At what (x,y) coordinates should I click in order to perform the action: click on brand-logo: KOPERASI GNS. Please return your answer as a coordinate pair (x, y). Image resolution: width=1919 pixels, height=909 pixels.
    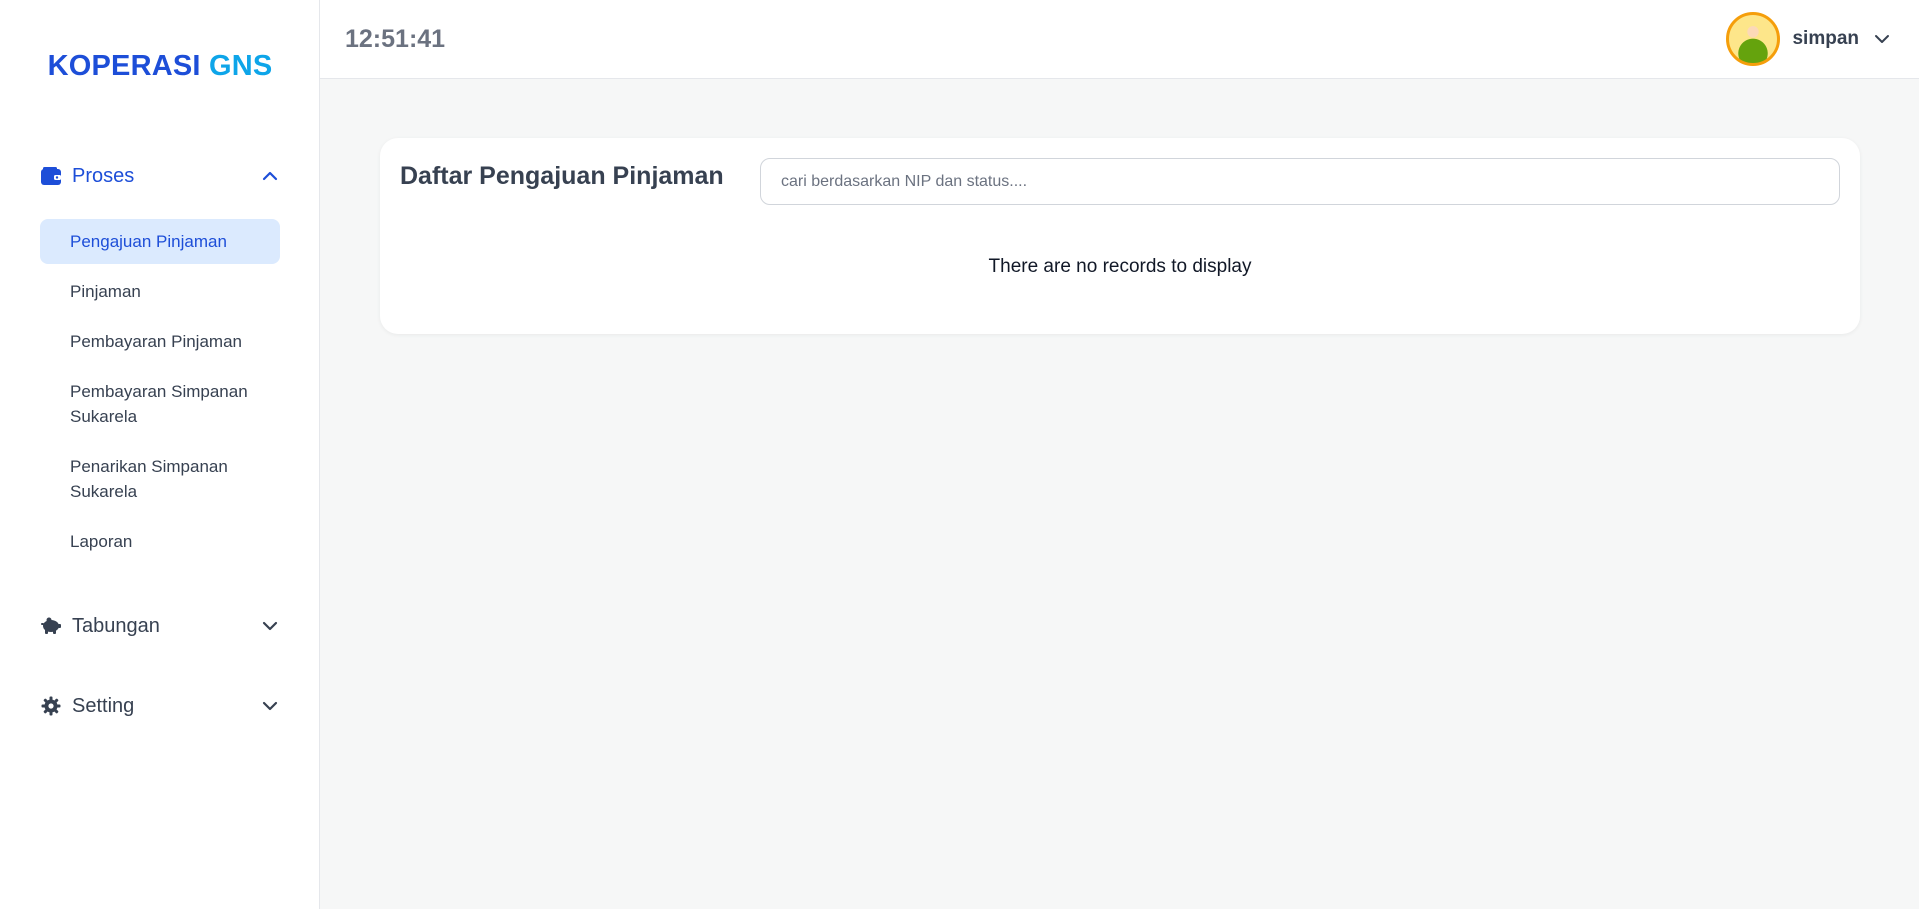
    Looking at the image, I should click on (160, 66).